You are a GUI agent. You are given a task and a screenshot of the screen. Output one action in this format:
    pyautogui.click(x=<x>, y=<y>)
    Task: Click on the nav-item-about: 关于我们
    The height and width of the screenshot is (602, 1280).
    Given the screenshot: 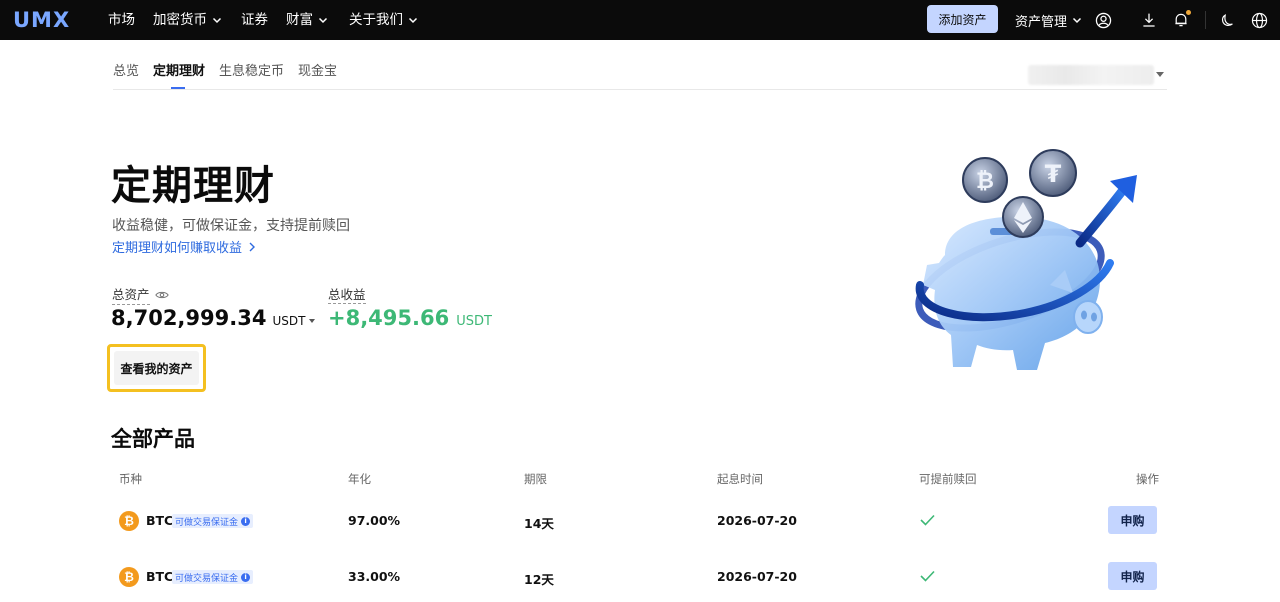 What is the action you would take?
    pyautogui.click(x=383, y=20)
    